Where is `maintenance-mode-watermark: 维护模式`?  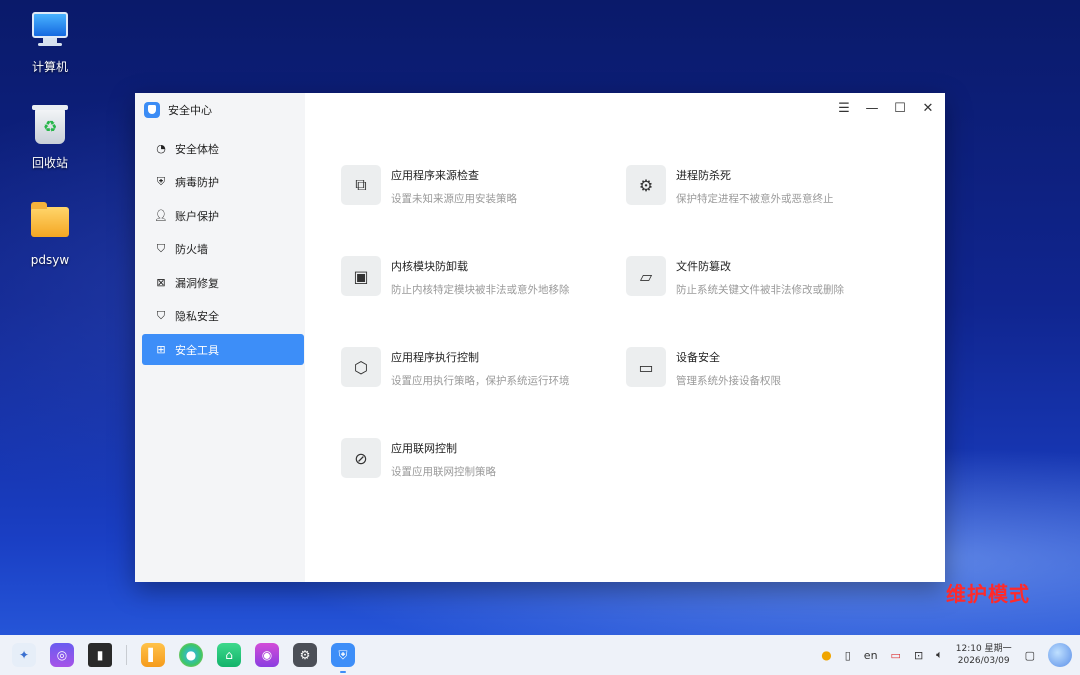 maintenance-mode-watermark: 维护模式 is located at coordinates (988, 594).